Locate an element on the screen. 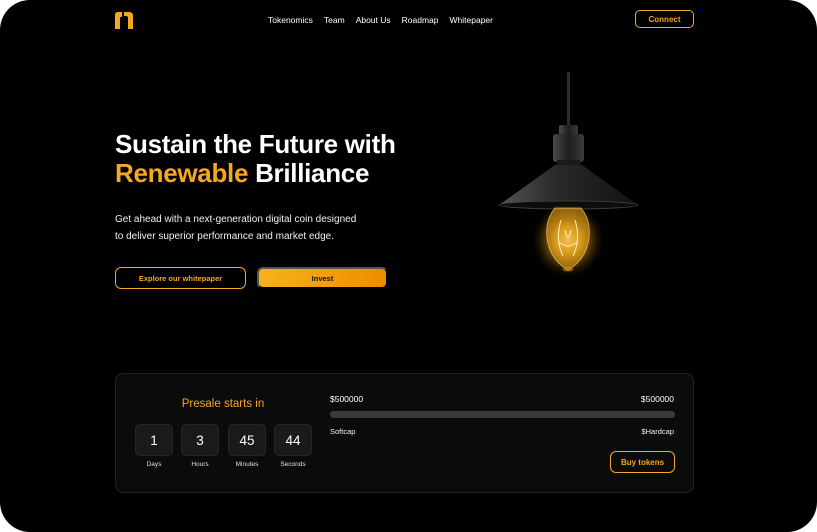 This screenshot has width=817, height=532. explore-whitepaper-button: Explore our whitepaper is located at coordinates (180, 278).